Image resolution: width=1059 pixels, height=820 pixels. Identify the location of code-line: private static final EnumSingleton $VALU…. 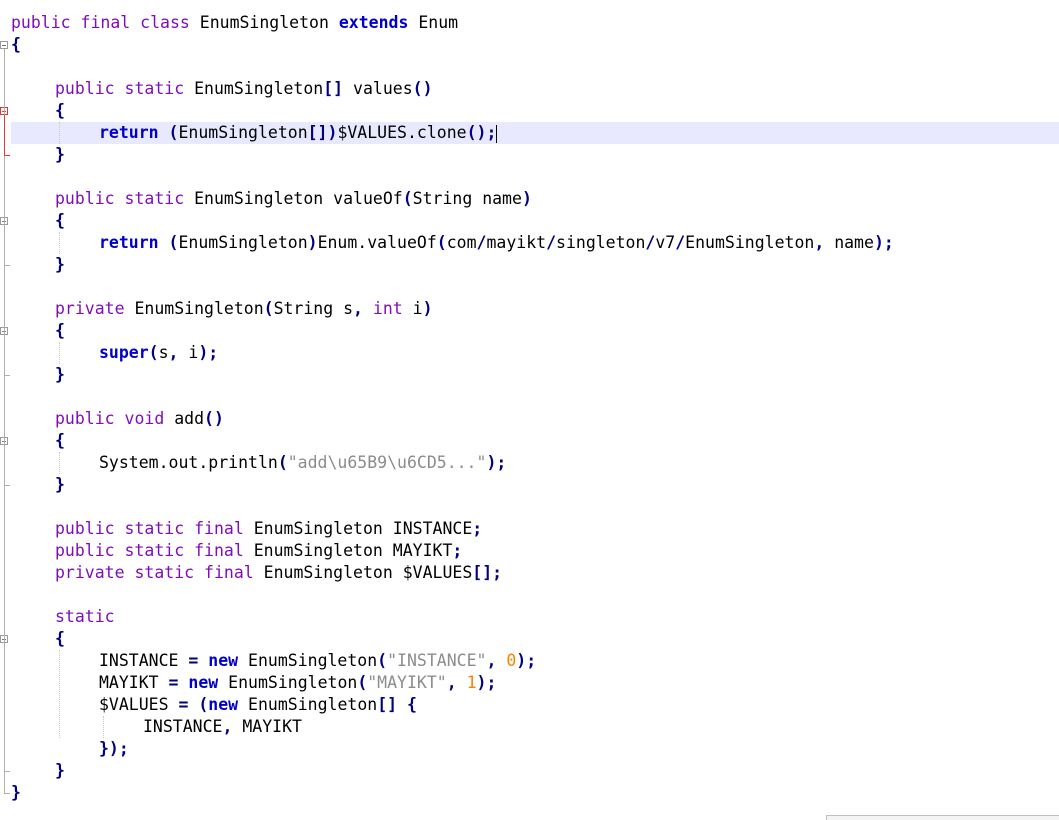
(535, 573).